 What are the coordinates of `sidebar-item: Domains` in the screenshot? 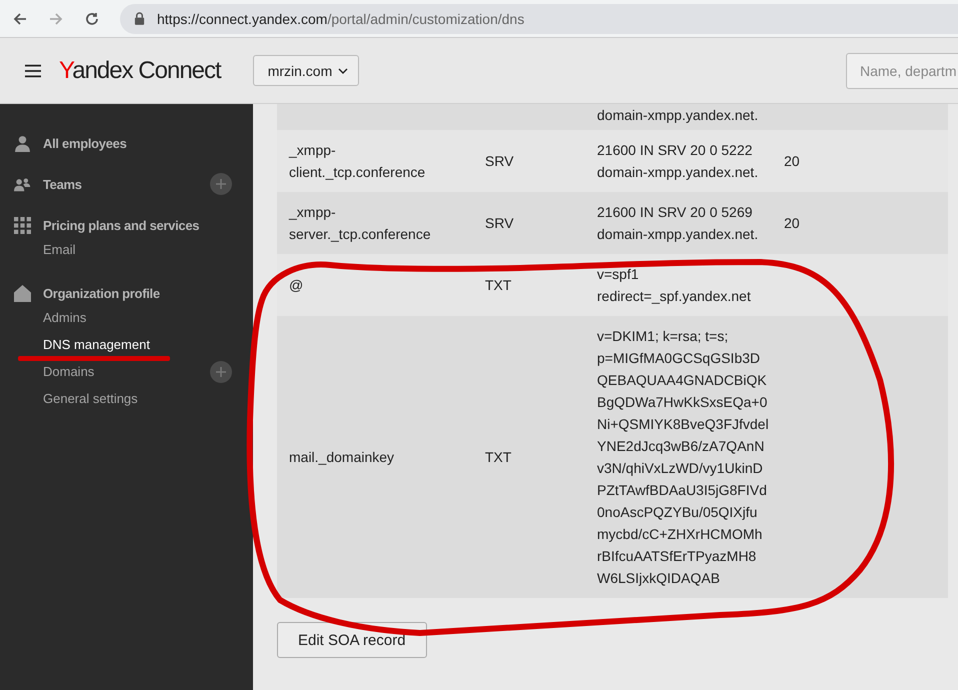 It's located at (68, 371).